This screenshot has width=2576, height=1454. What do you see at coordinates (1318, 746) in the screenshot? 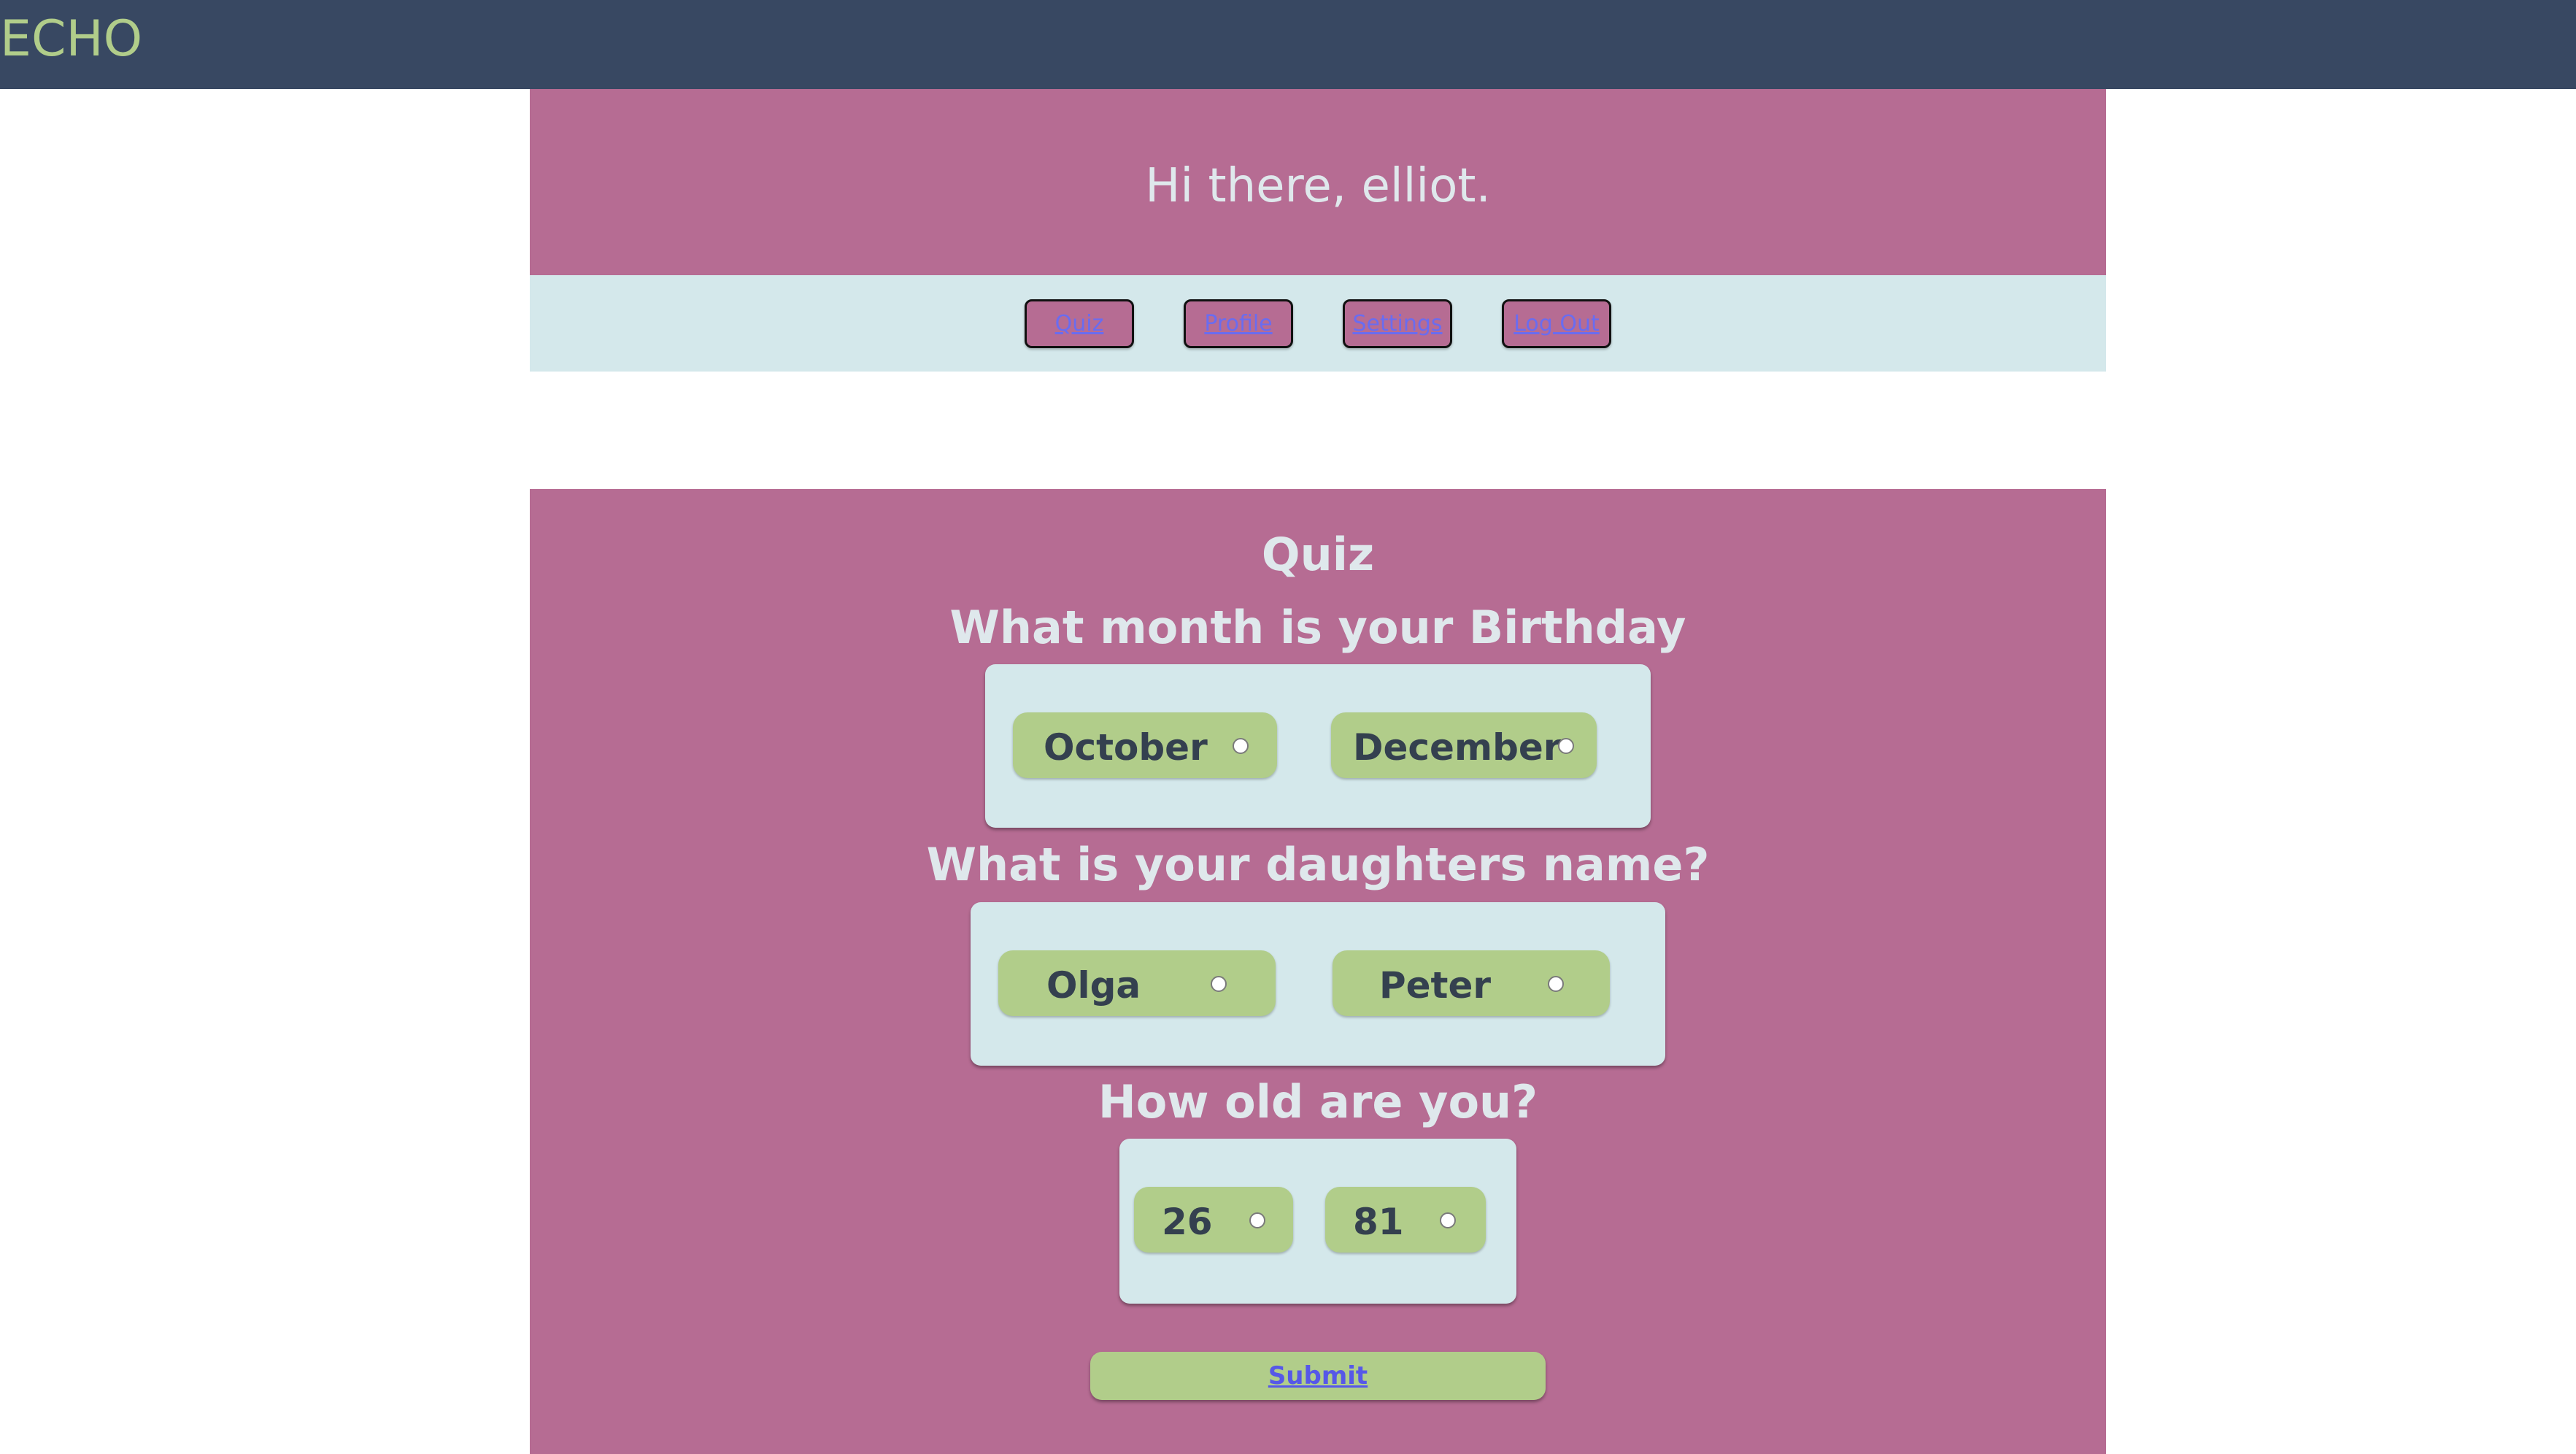
I see `answer-box-birthday: October December` at bounding box center [1318, 746].